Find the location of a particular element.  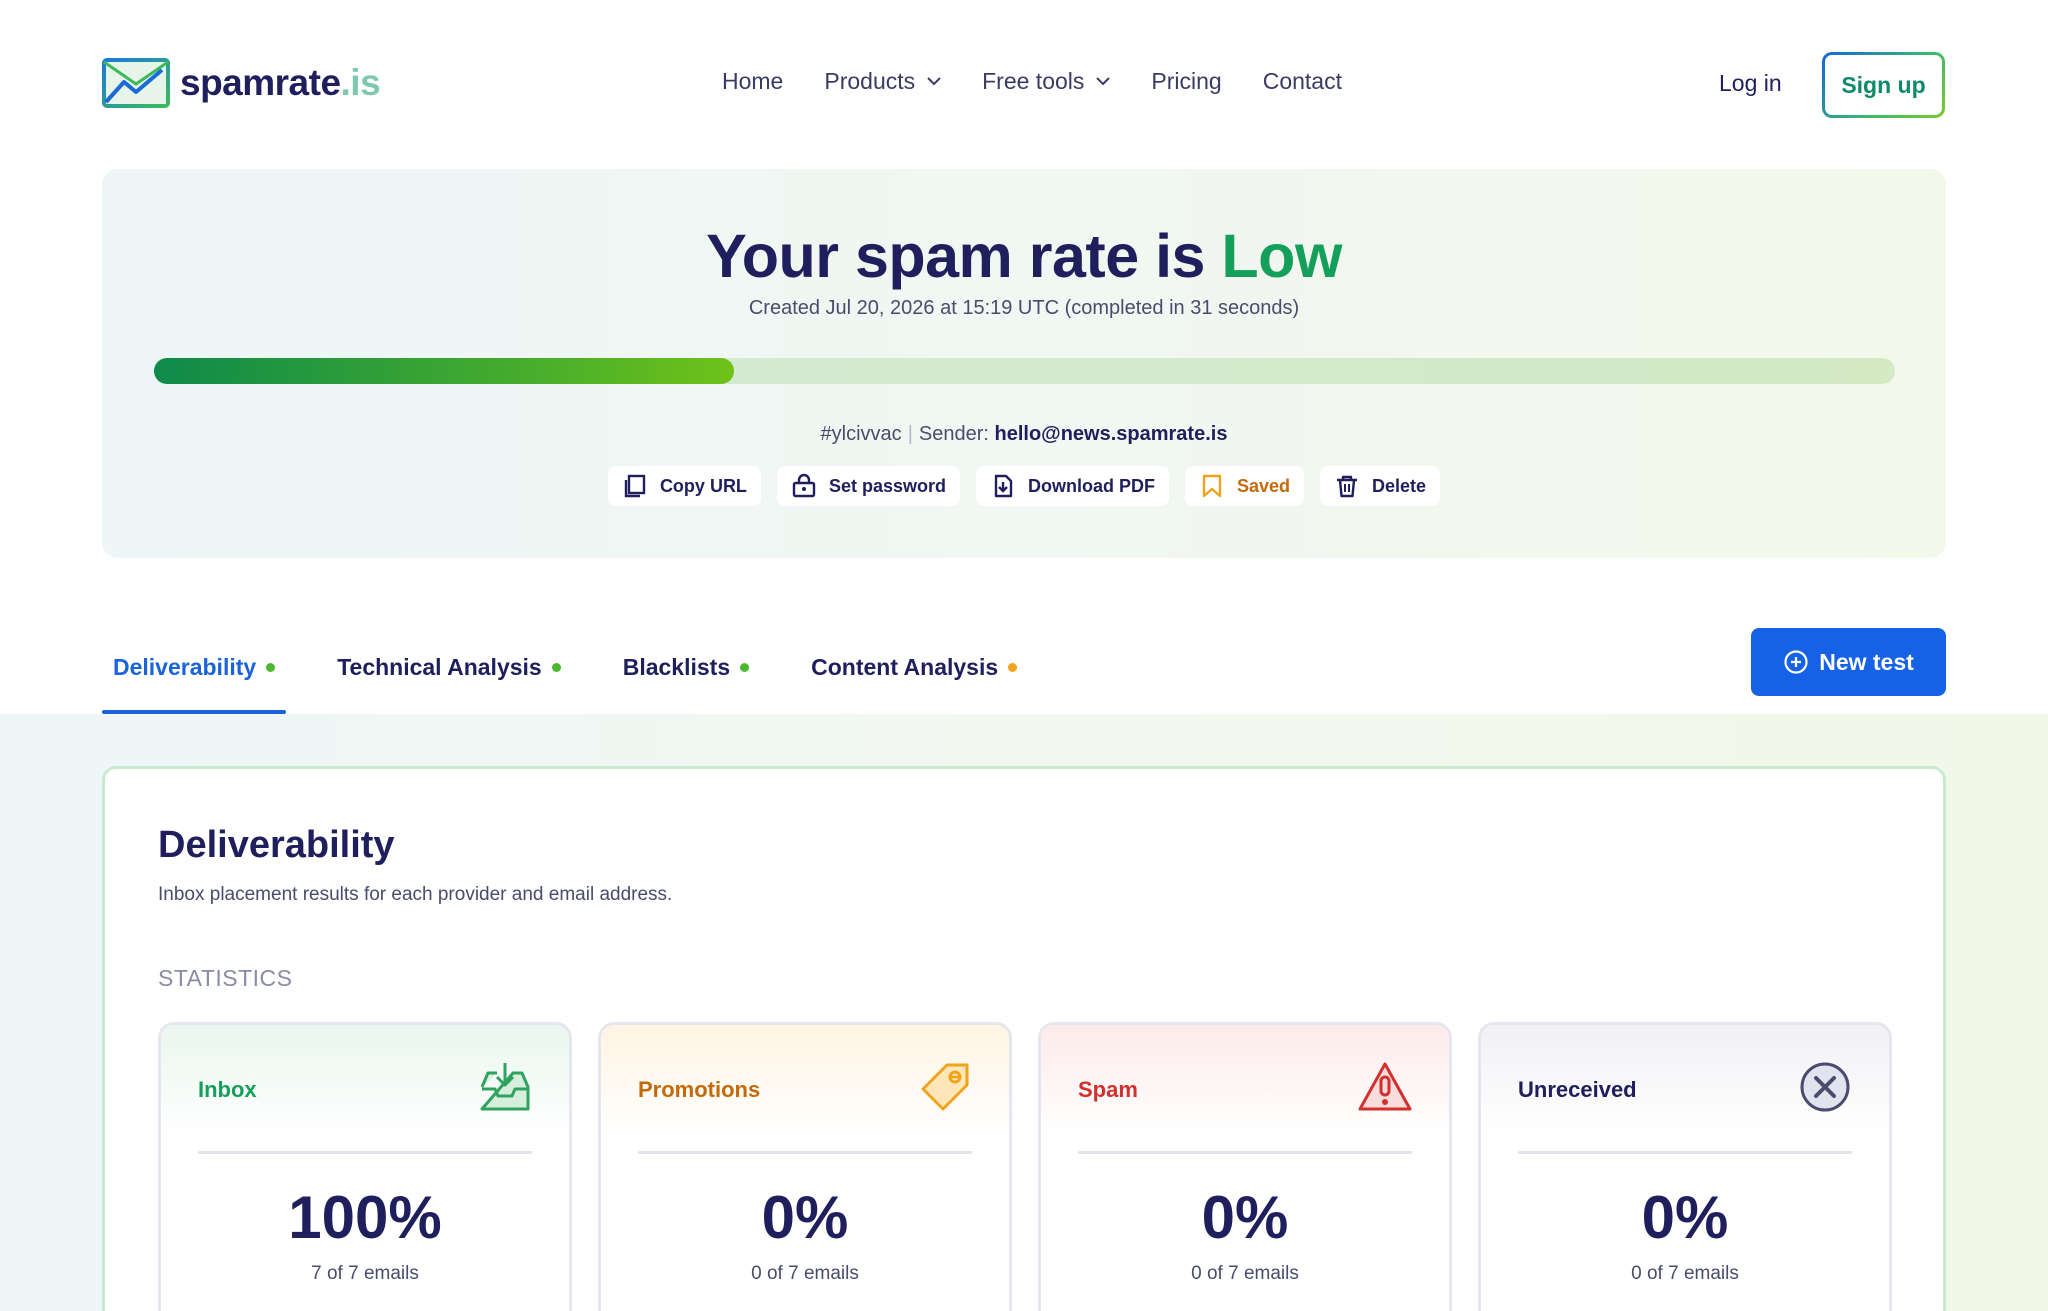

nav-free-tools: Free tools is located at coordinates (1046, 81).